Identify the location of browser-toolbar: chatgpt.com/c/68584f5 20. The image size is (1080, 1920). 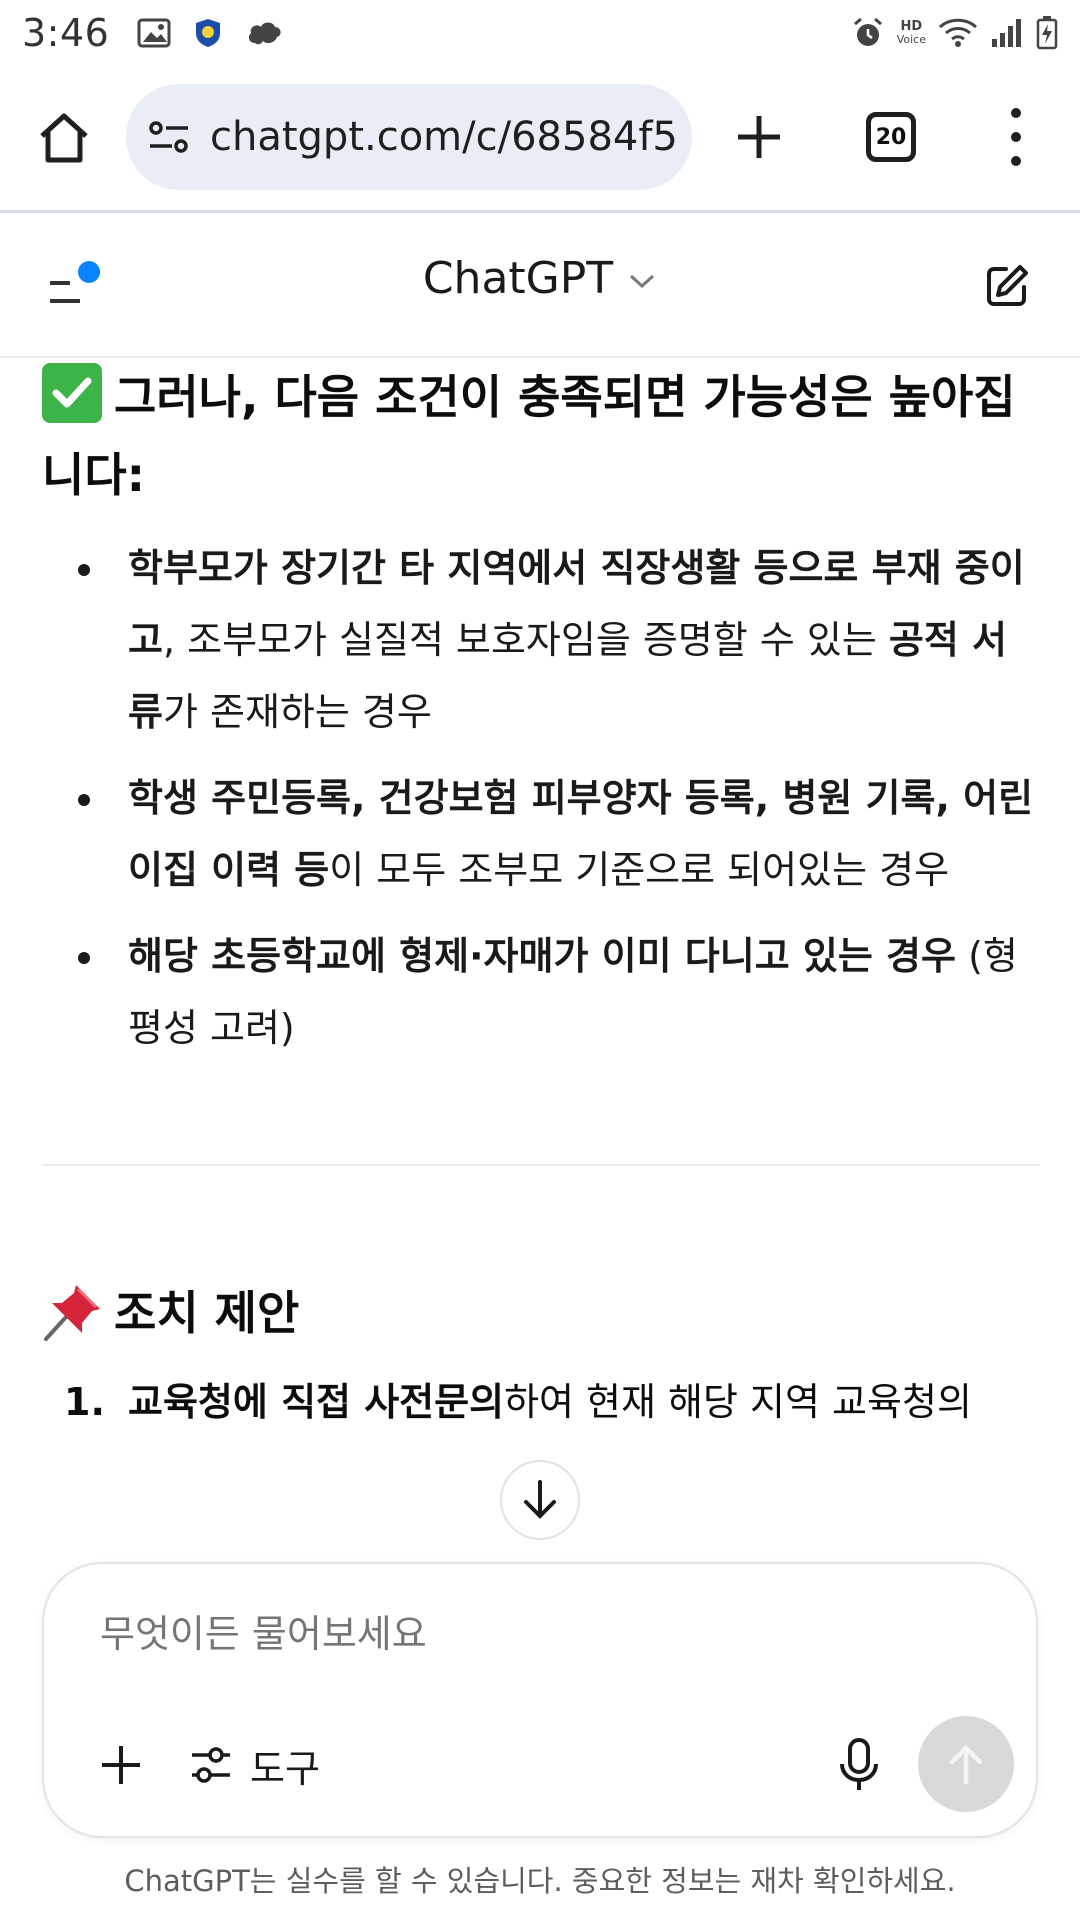
(540, 137).